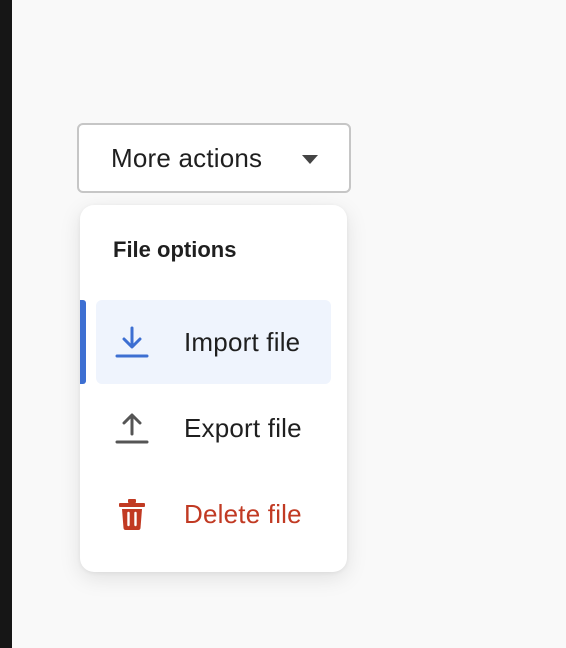 This screenshot has height=648, width=566. I want to click on menu-item-label: Export file, so click(243, 427).